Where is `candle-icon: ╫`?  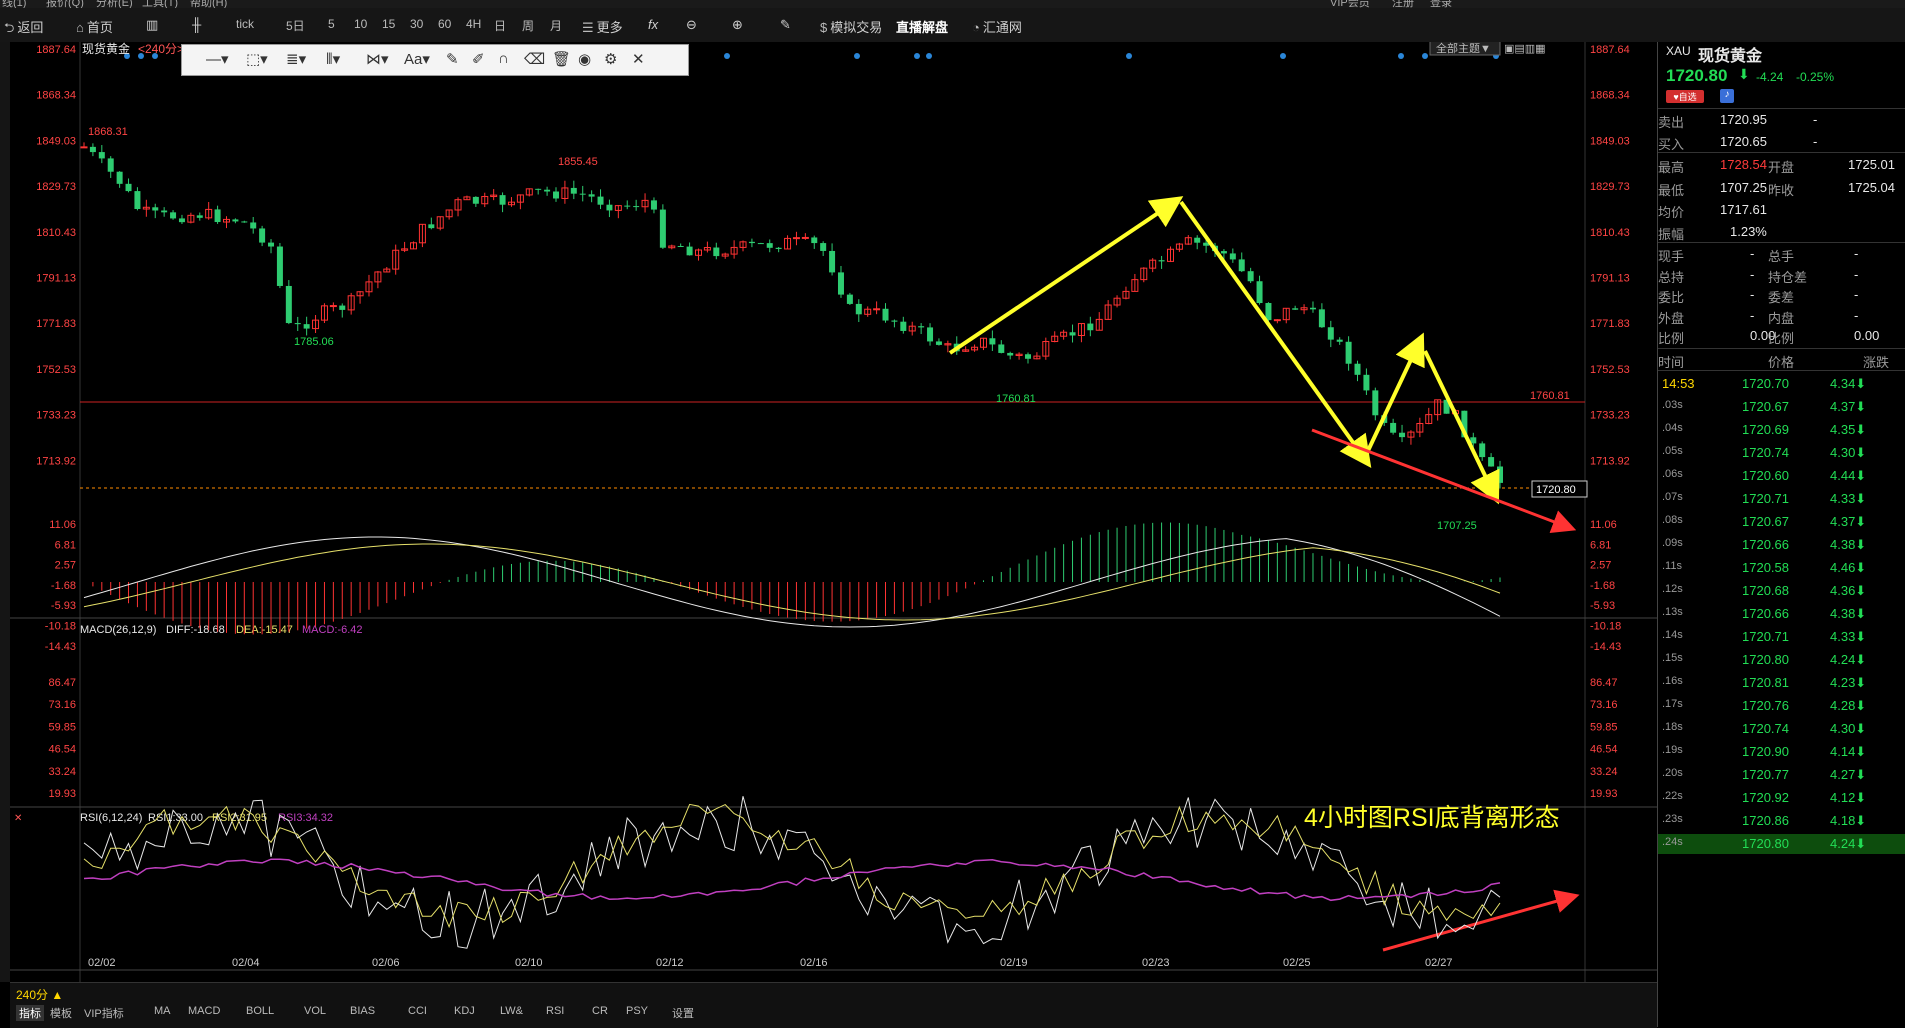 candle-icon: ╫ is located at coordinates (196, 24).